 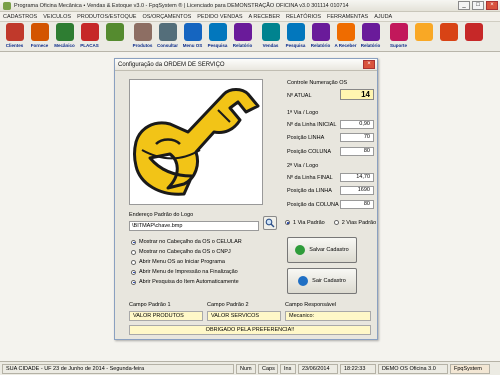 What do you see at coordinates (64, 36) in the screenshot?
I see `toolbar-button-mec-nico: Mecânico` at bounding box center [64, 36].